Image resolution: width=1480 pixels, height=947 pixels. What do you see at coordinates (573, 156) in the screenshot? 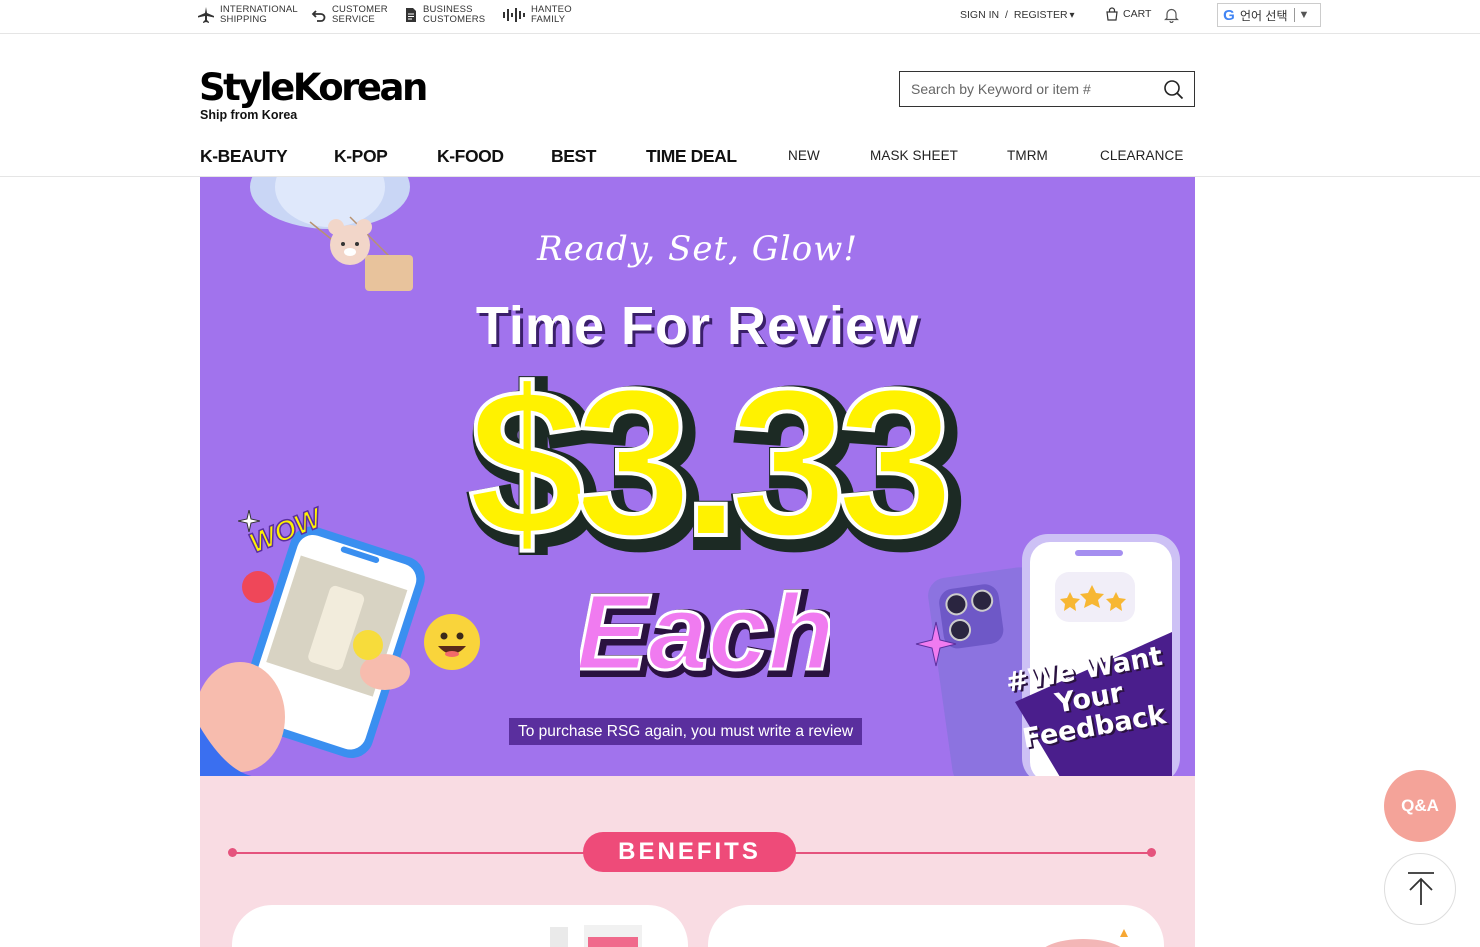
I see `nav-best: BEST` at bounding box center [573, 156].